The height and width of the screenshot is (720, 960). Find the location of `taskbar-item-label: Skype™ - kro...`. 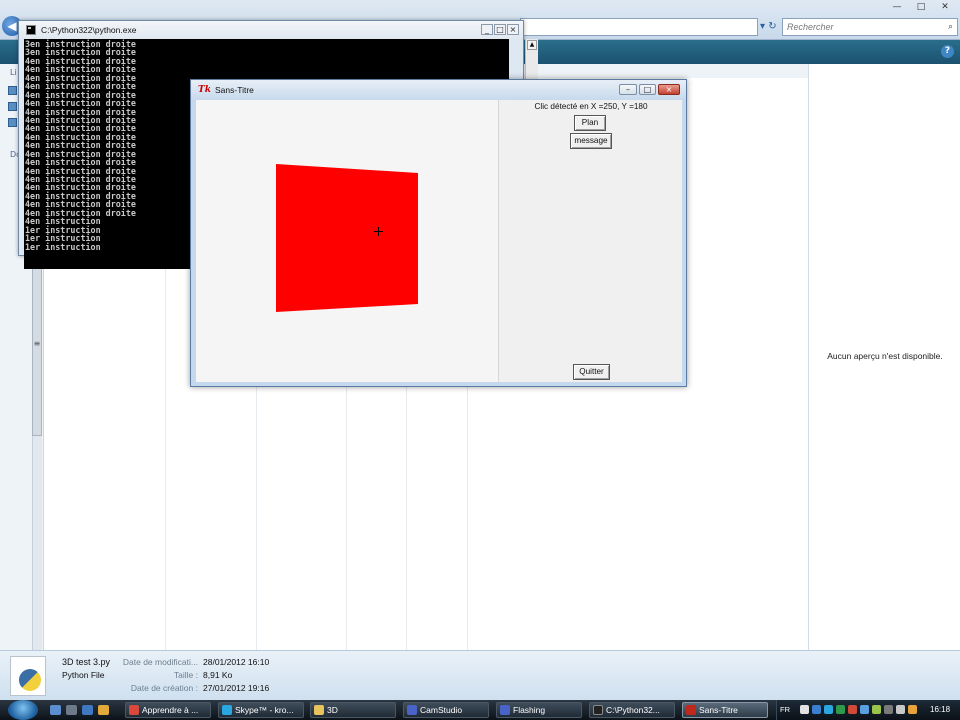

taskbar-item-label: Skype™ - kro... is located at coordinates (264, 710).